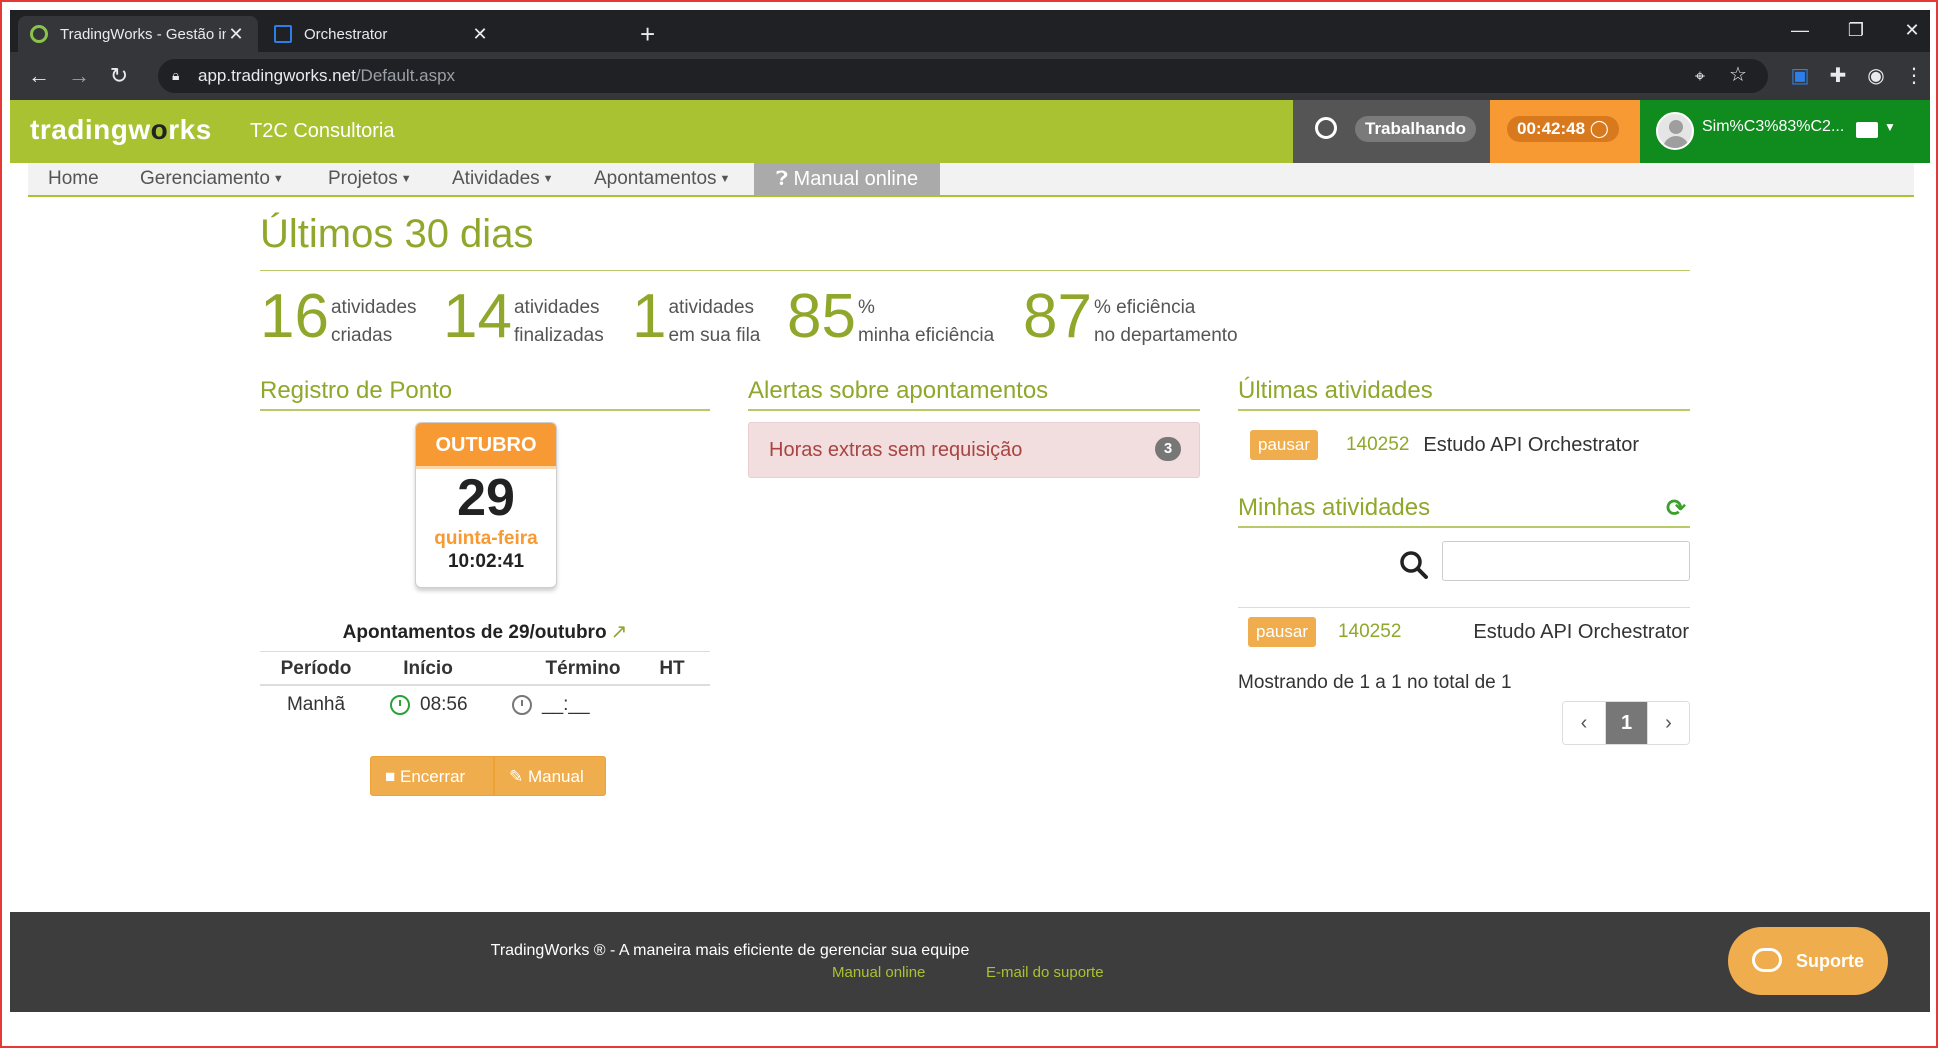  What do you see at coordinates (212, 179) in the screenshot?
I see `menu-gerenciamento: Gerenciamento ▼` at bounding box center [212, 179].